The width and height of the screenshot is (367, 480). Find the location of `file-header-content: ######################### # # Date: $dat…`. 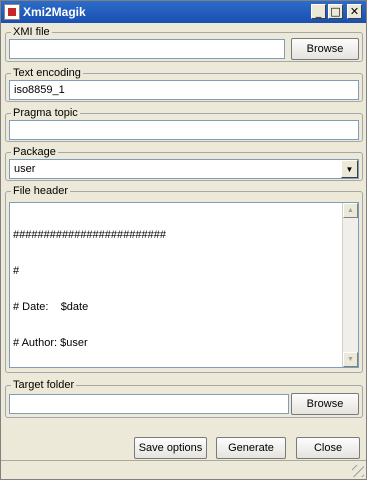

file-header-content: ######################### # # Date: $dat… is located at coordinates (89, 286).